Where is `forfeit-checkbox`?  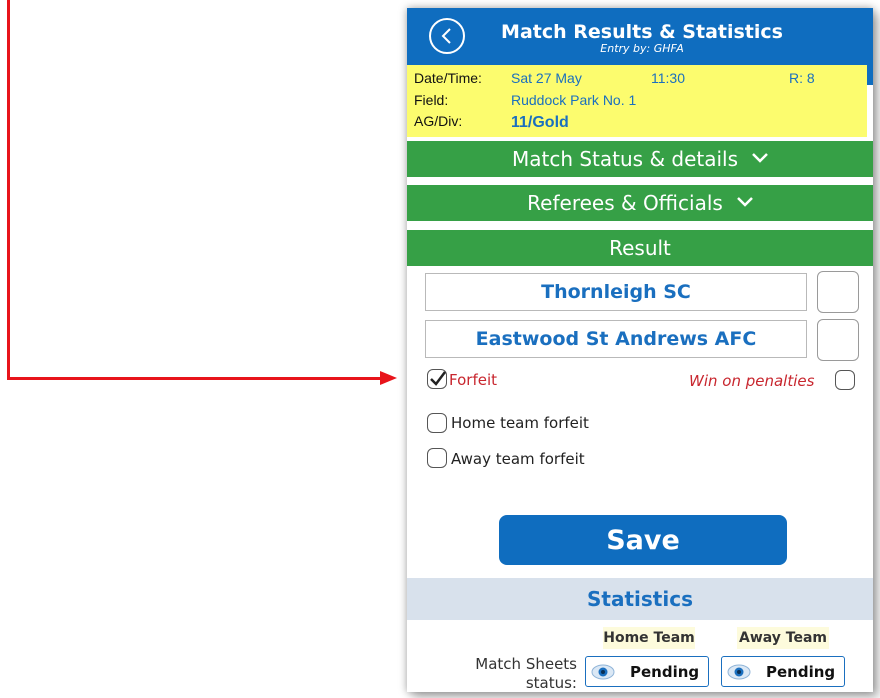 forfeit-checkbox is located at coordinates (437, 379).